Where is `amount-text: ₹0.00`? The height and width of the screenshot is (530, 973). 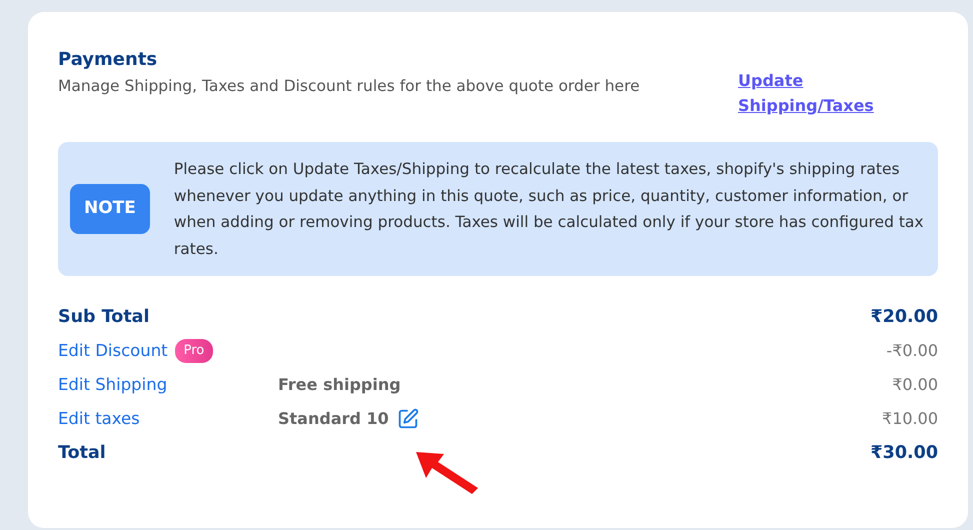
amount-text: ₹0.00 is located at coordinates (915, 385).